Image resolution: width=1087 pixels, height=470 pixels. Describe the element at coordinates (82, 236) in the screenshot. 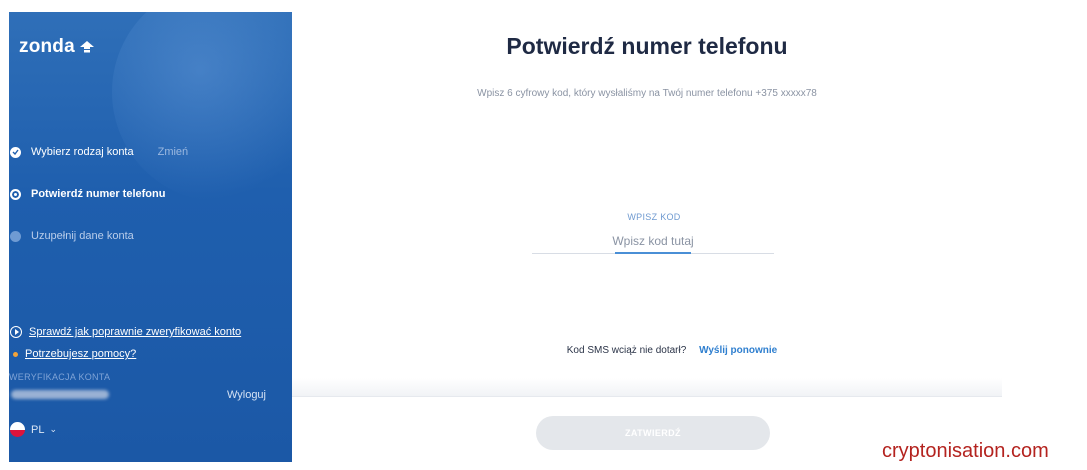

I see `step-label: Uzupełnij dane konta` at that location.